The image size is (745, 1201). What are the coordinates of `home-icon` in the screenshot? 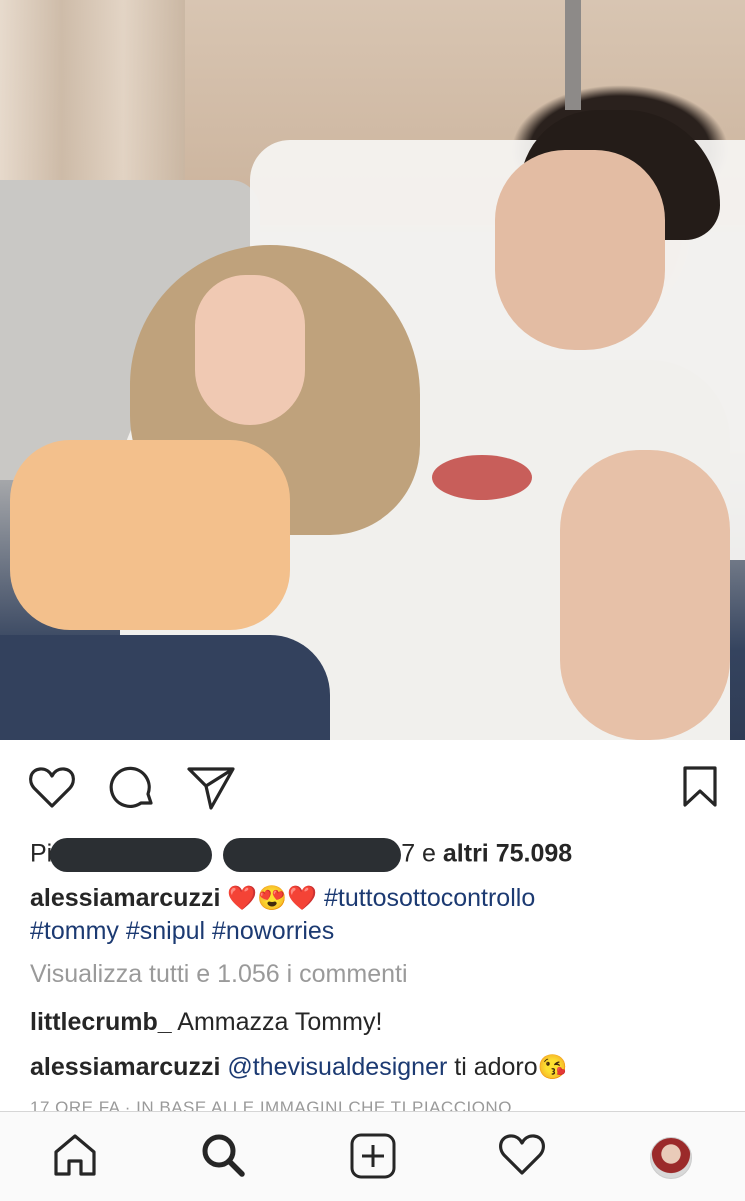 It's located at (75, 1155).